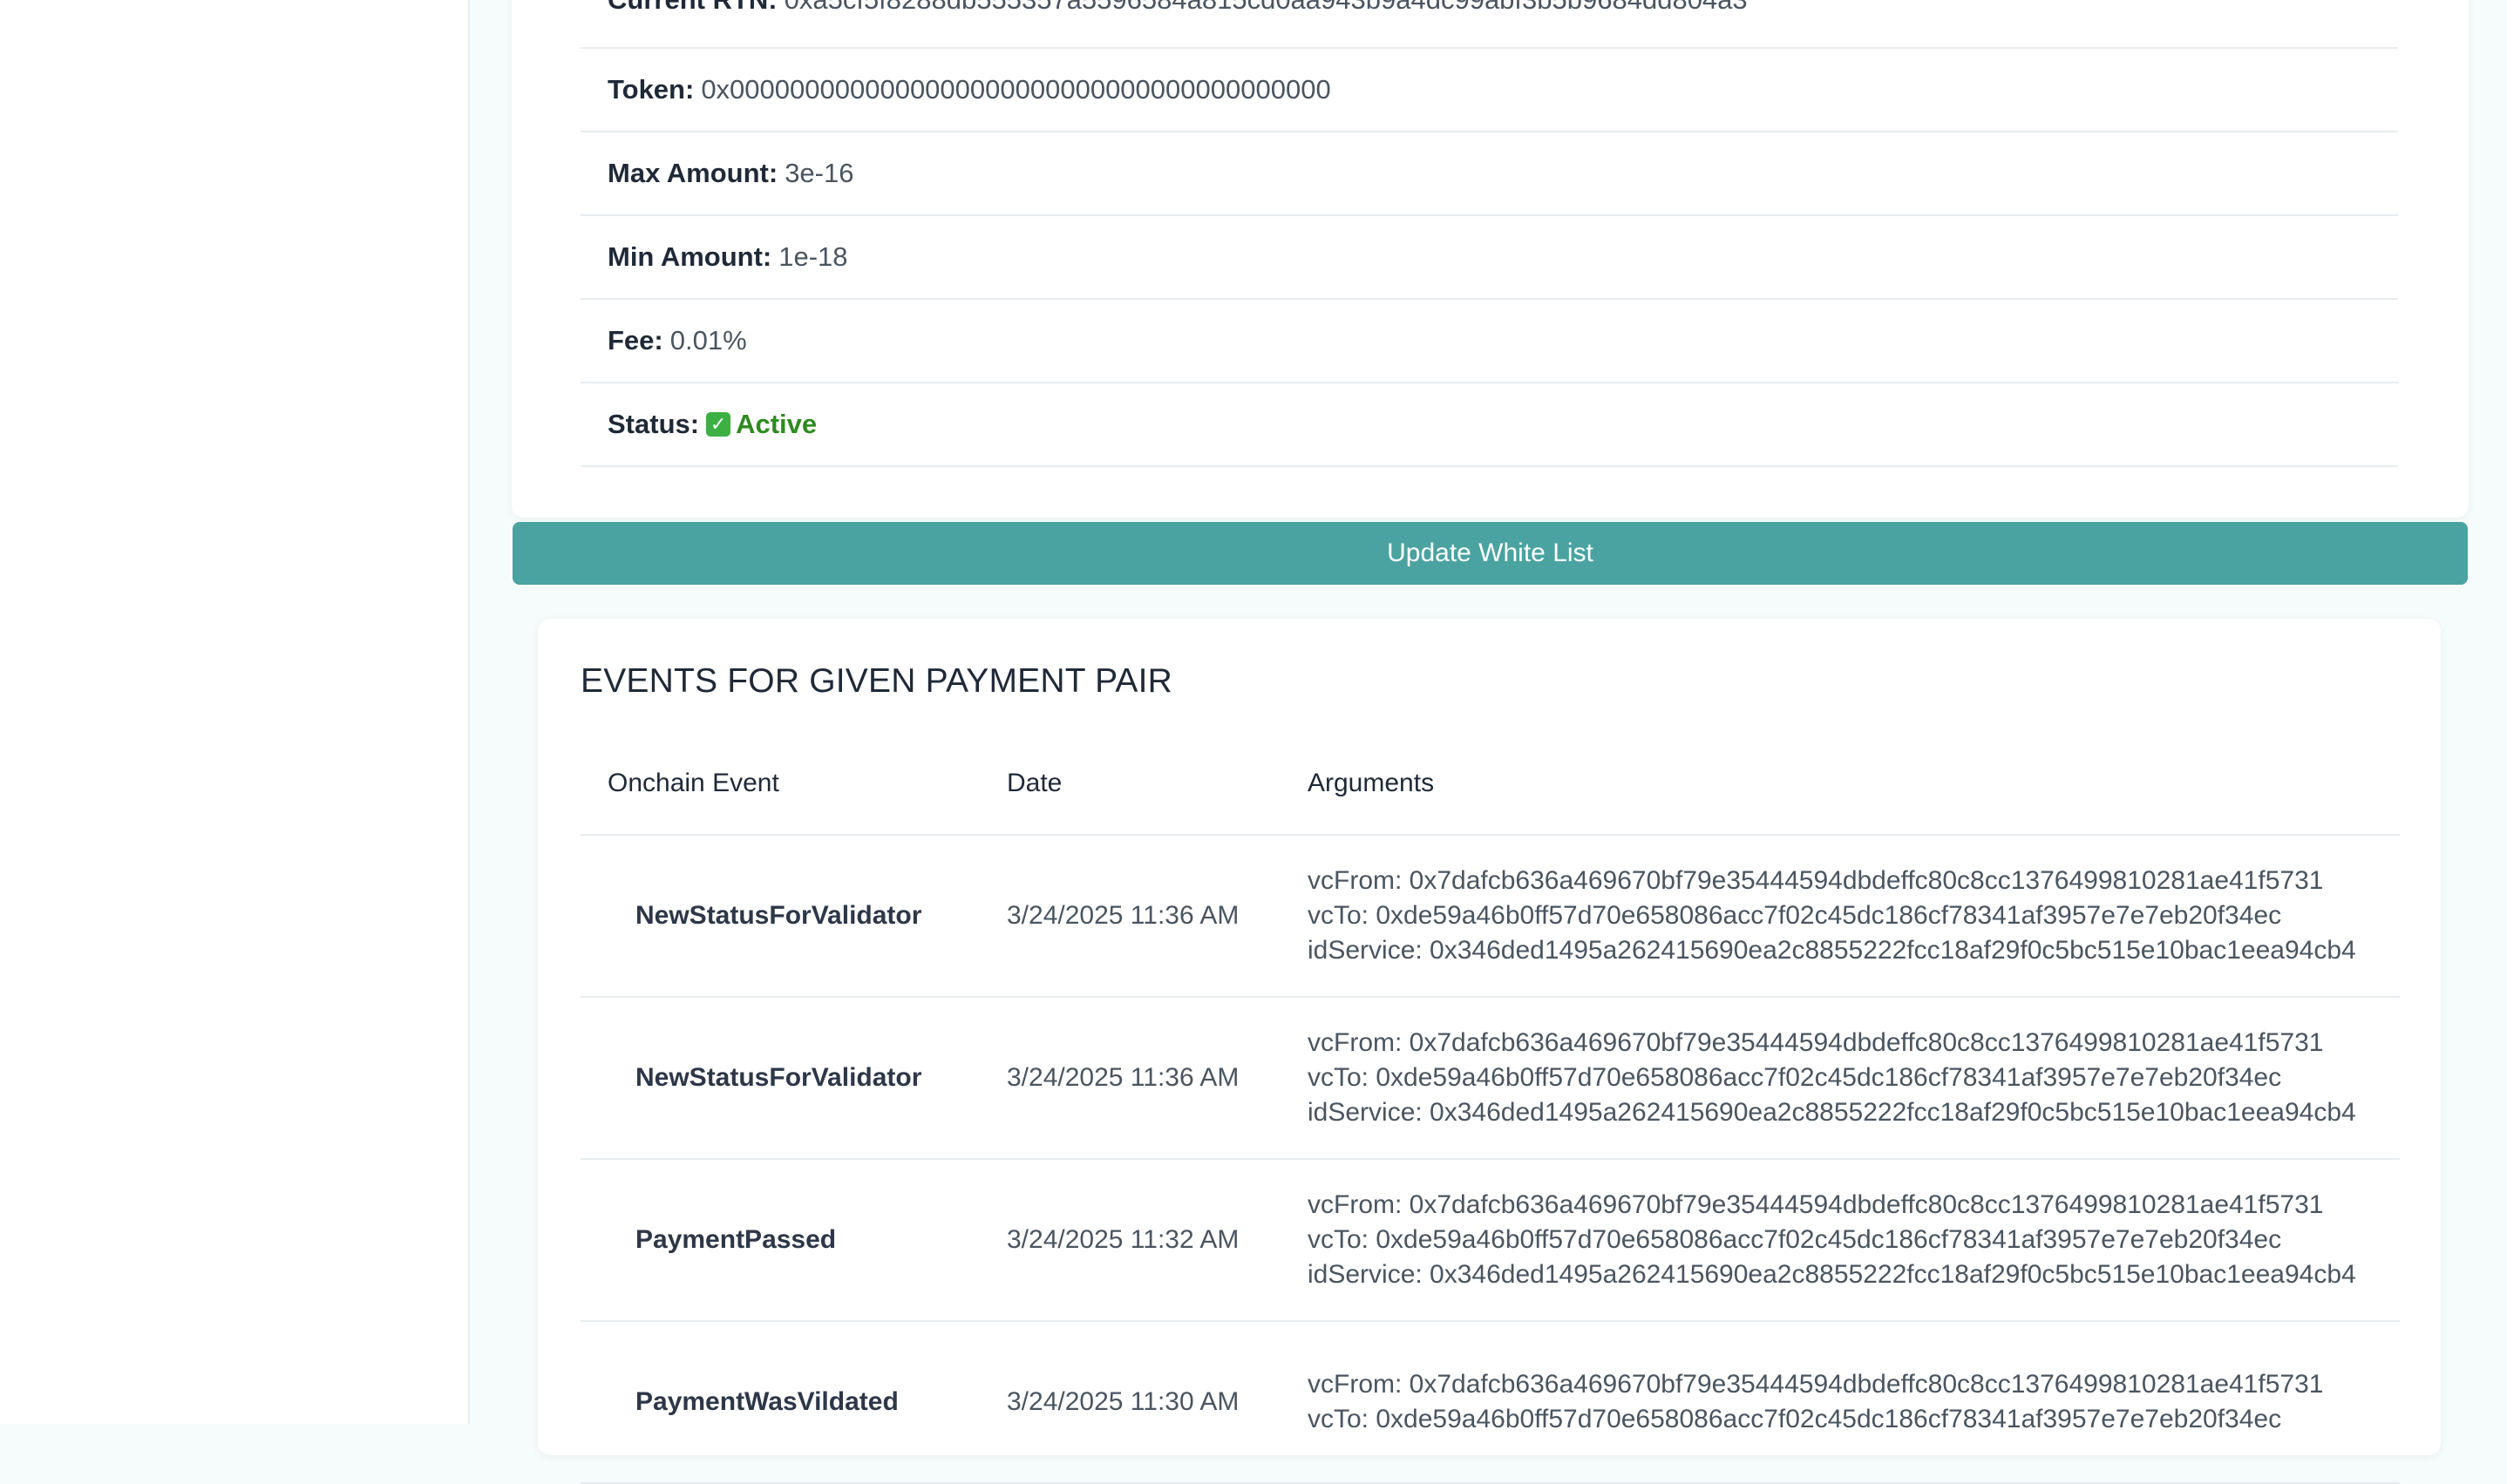 This screenshot has height=1484, width=2507. What do you see at coordinates (654, 424) in the screenshot?
I see `status-label: Status:` at bounding box center [654, 424].